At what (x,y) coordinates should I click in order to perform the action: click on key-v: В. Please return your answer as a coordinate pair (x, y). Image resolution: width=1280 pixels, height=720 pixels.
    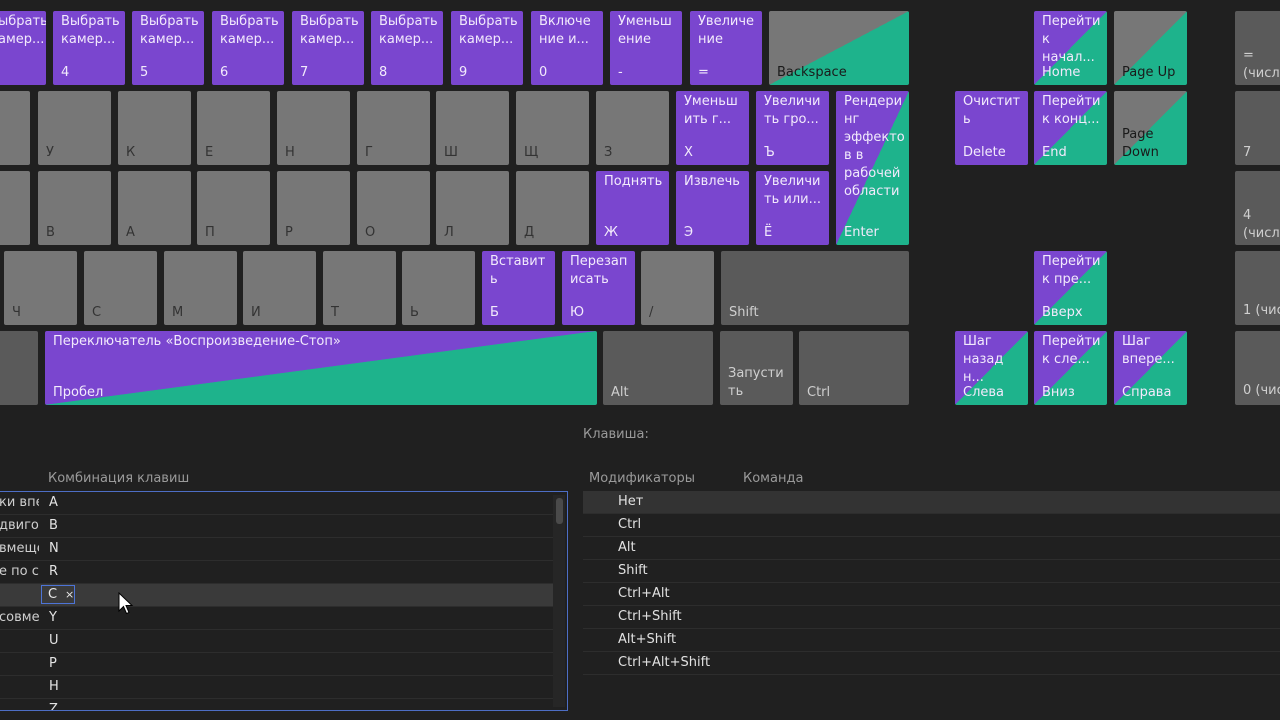
    Looking at the image, I should click on (74, 208).